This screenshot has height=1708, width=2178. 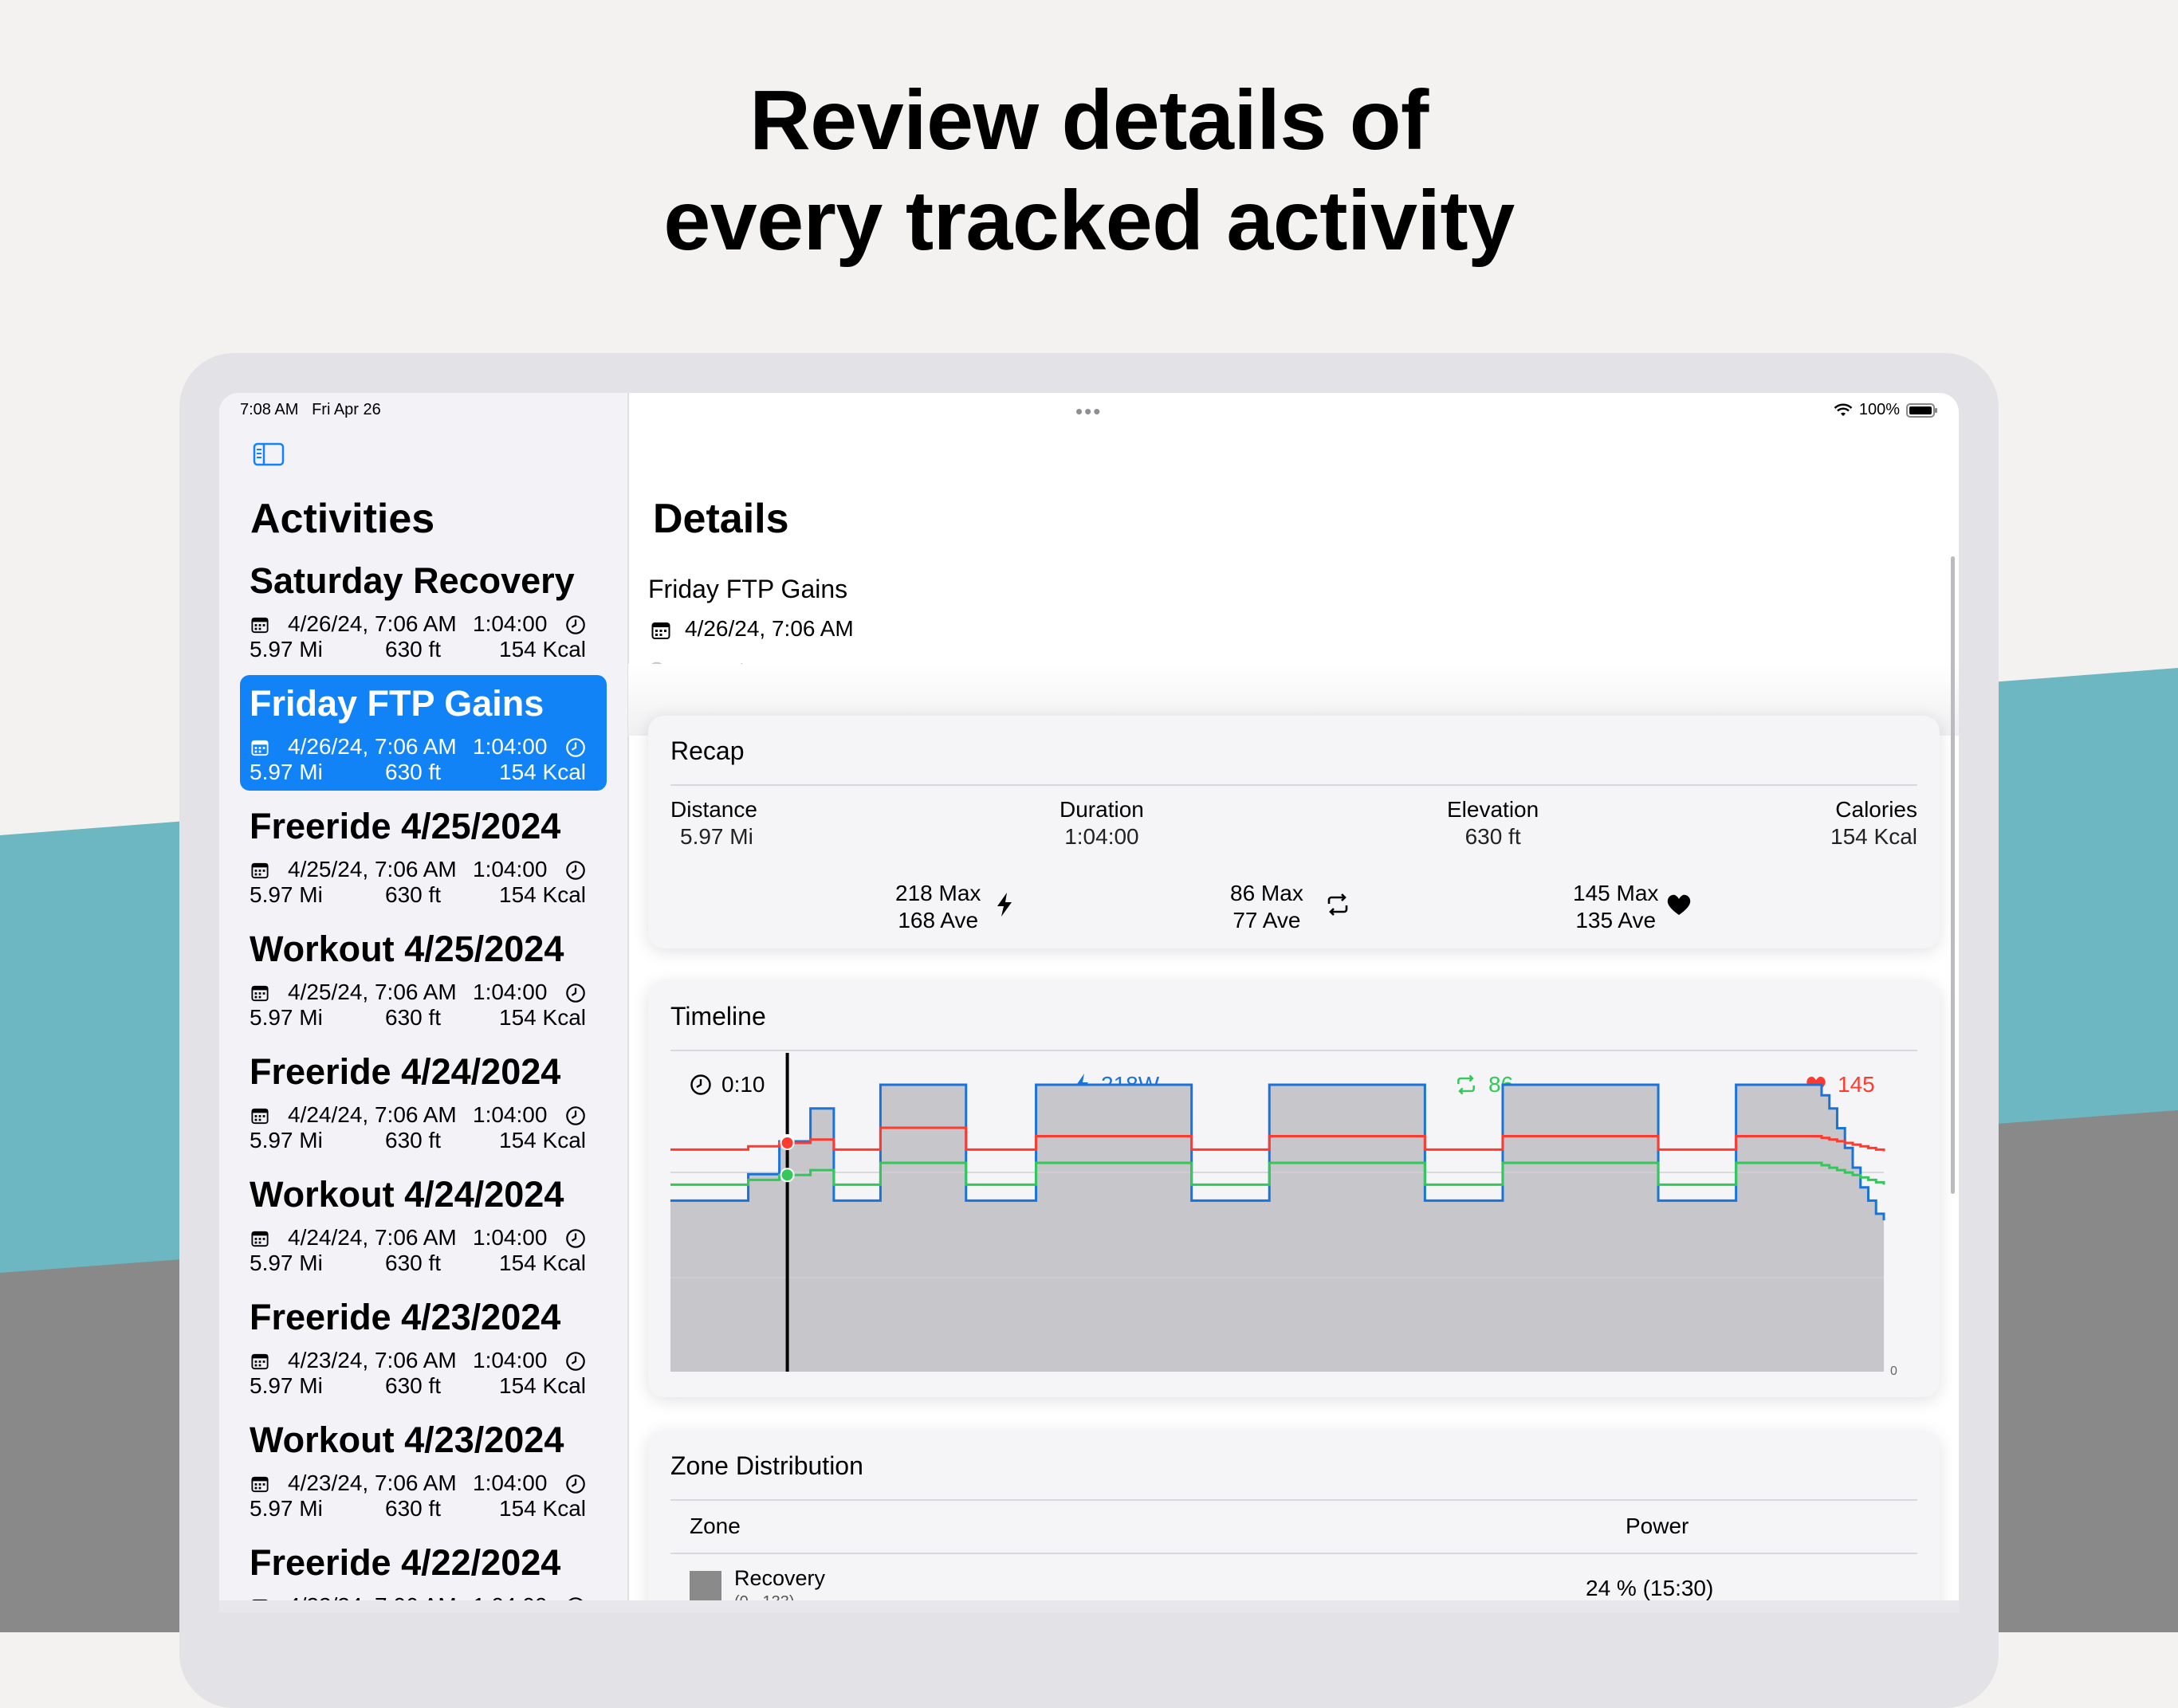 I want to click on heart-cursor-dot, so click(x=787, y=1142).